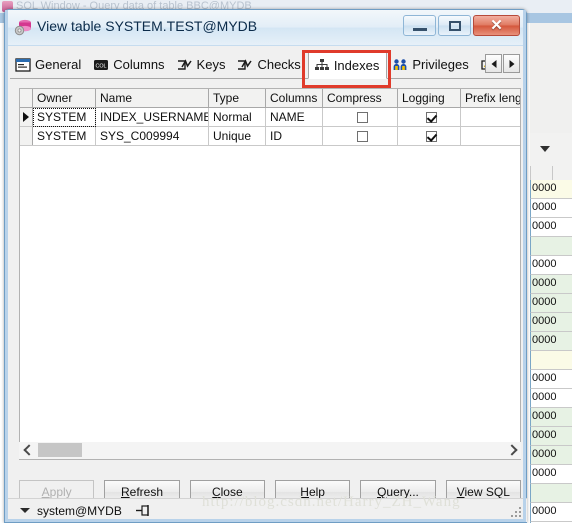 The height and width of the screenshot is (523, 572). What do you see at coordinates (551, 493) in the screenshot?
I see `background-grid-row` at bounding box center [551, 493].